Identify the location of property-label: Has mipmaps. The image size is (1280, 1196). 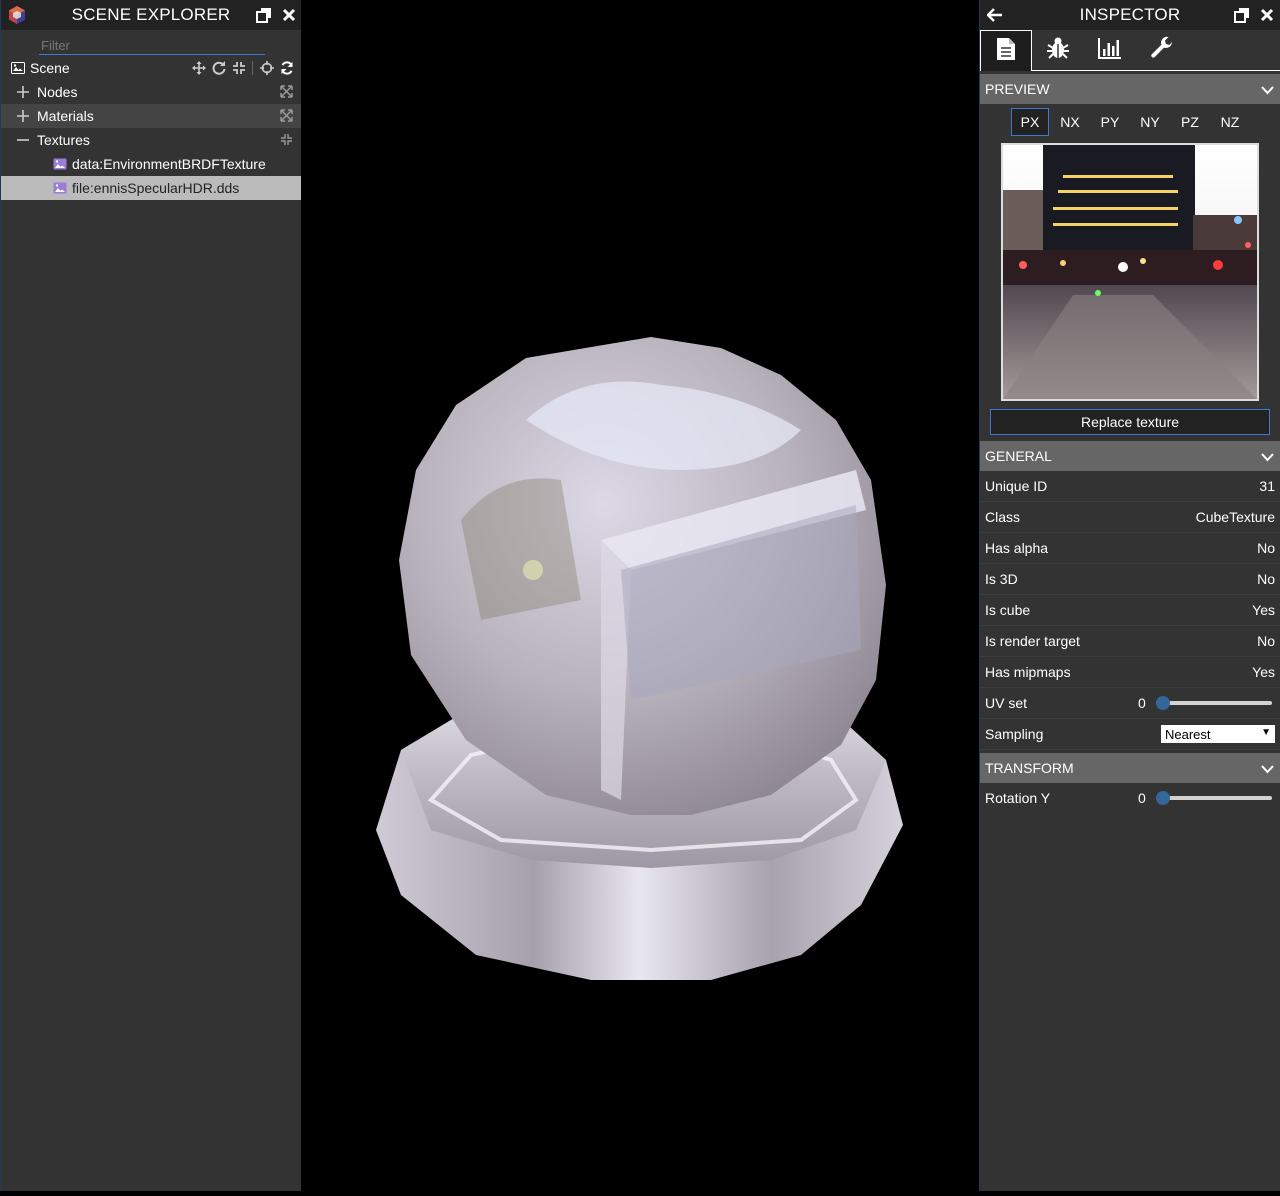
(1028, 672).